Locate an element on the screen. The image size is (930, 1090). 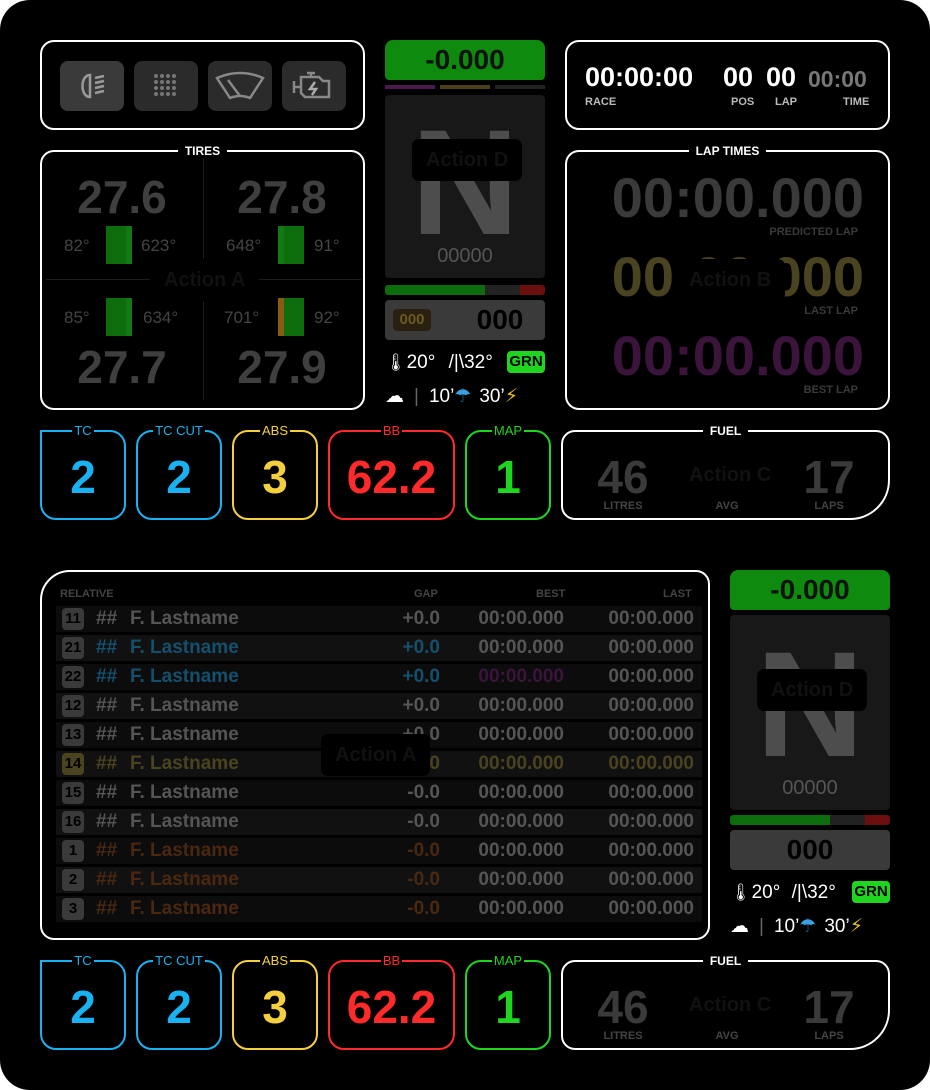
abs-label: ABS is located at coordinates (274, 430).